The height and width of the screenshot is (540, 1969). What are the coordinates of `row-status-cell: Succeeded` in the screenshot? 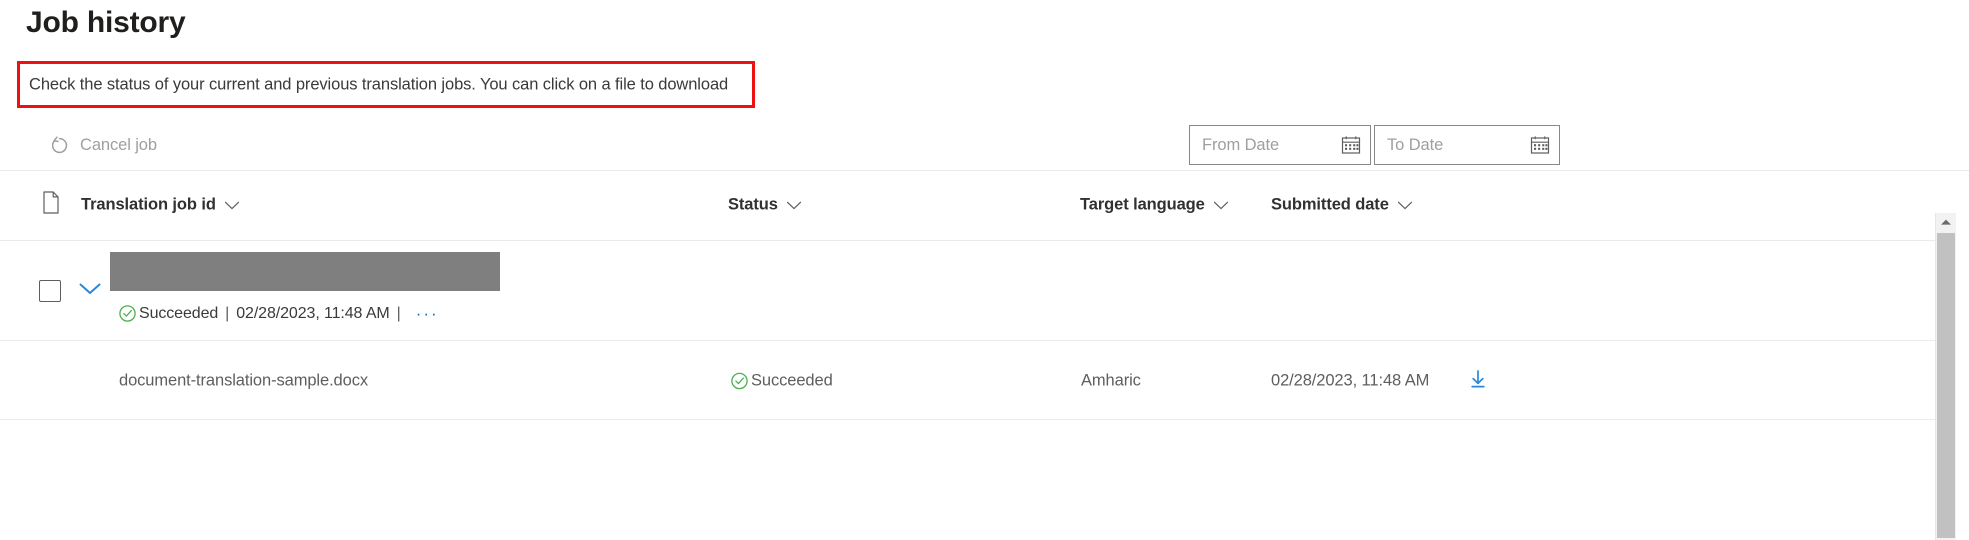 It's located at (781, 381).